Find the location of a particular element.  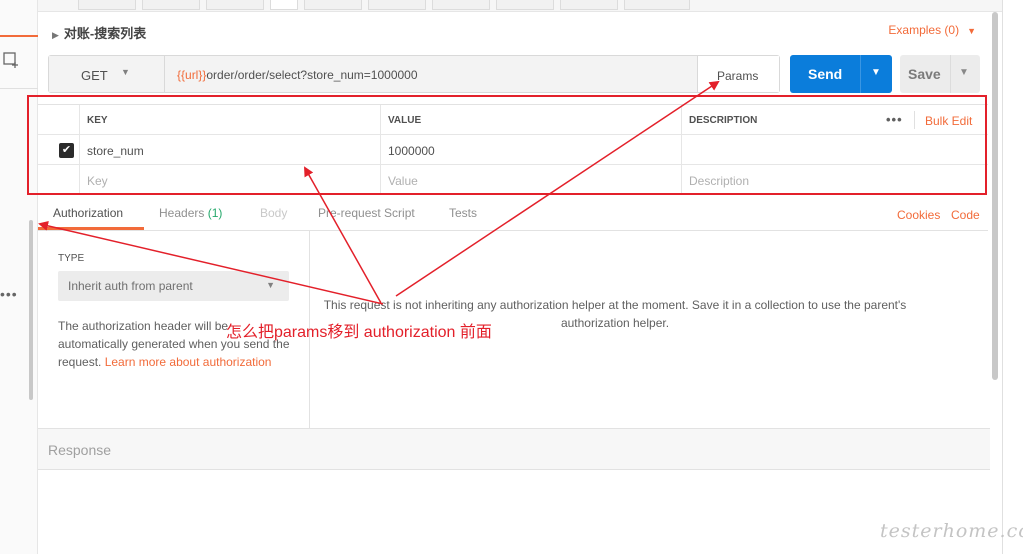

tab-headers: Headers (1) is located at coordinates (190, 213).